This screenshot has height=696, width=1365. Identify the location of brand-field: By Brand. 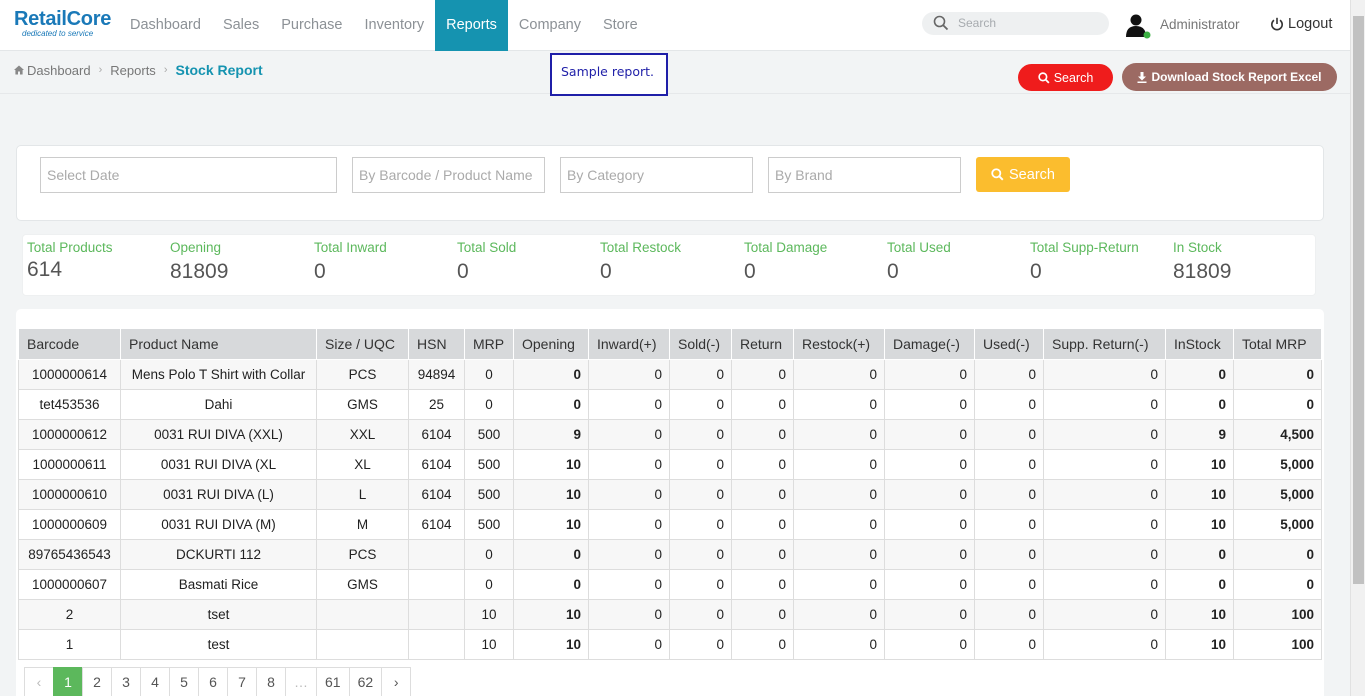
(864, 175).